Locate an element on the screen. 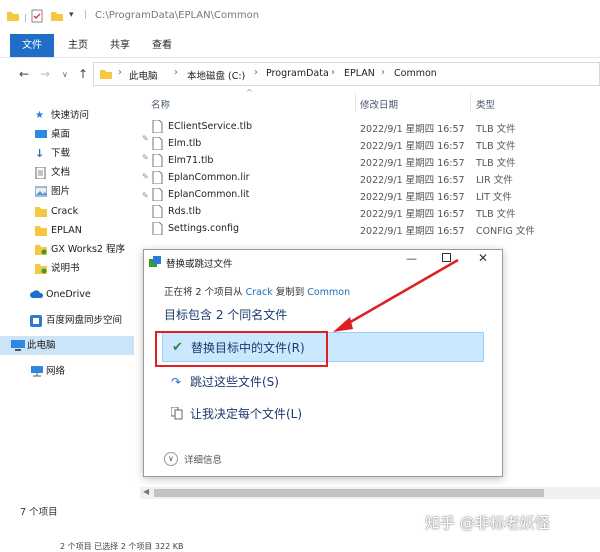 This screenshot has width=600, height=552. sync-icon is located at coordinates (36, 321).